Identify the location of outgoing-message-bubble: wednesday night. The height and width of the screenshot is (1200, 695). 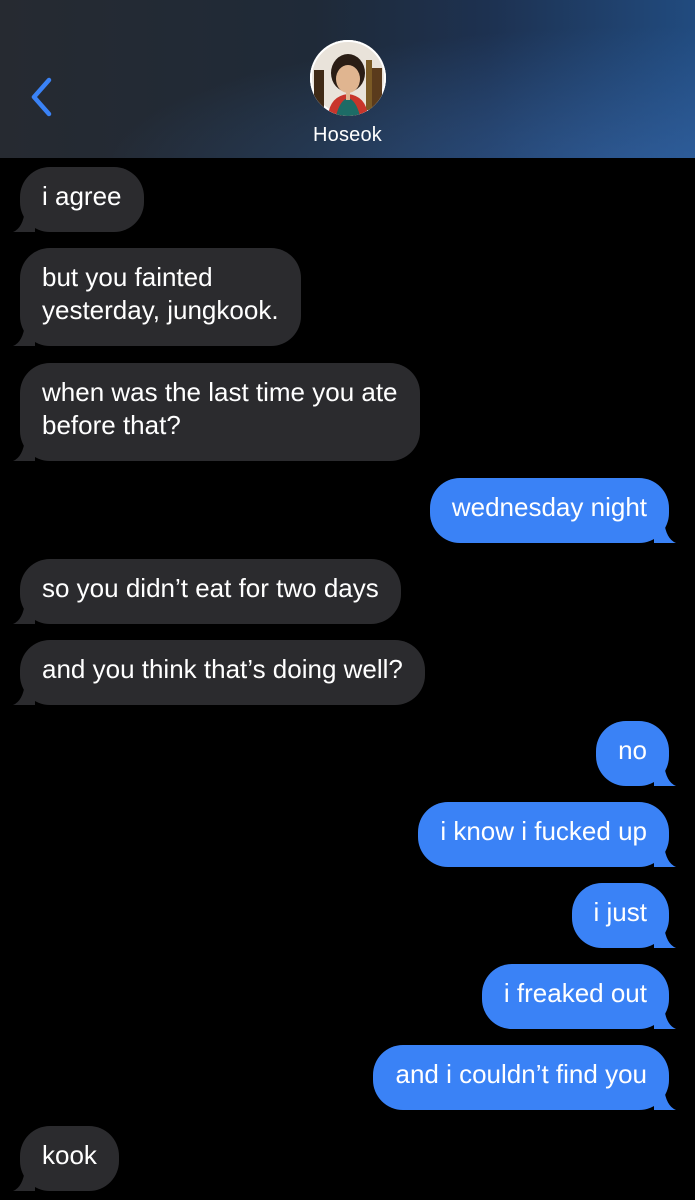
(552, 510).